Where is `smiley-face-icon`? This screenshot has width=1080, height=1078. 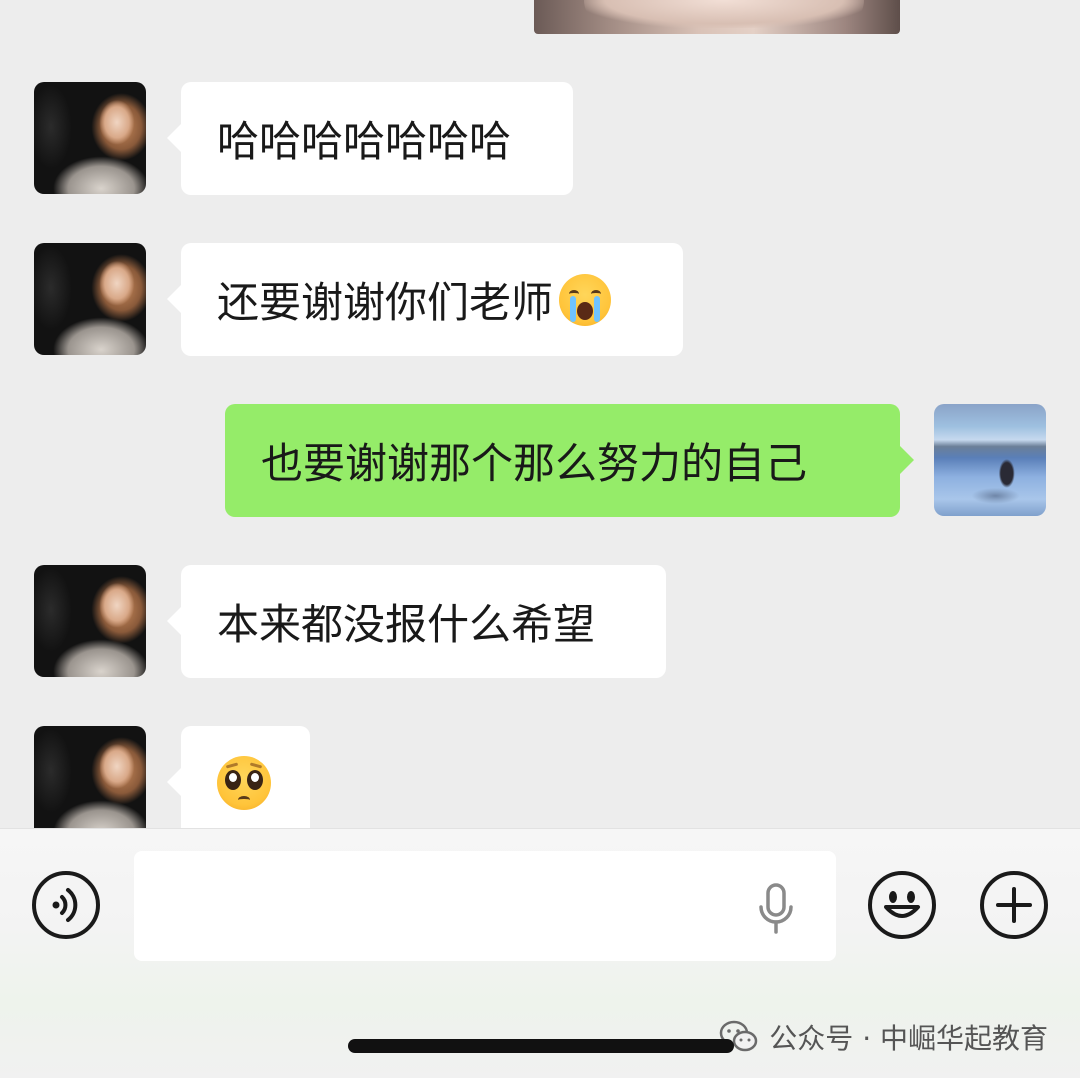
smiley-face-icon is located at coordinates (902, 904).